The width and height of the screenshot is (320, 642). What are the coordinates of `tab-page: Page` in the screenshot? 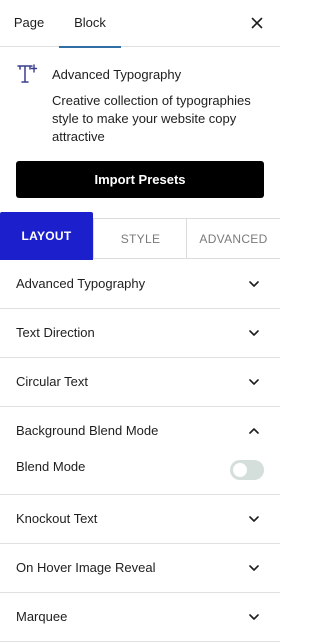 It's located at (29, 23).